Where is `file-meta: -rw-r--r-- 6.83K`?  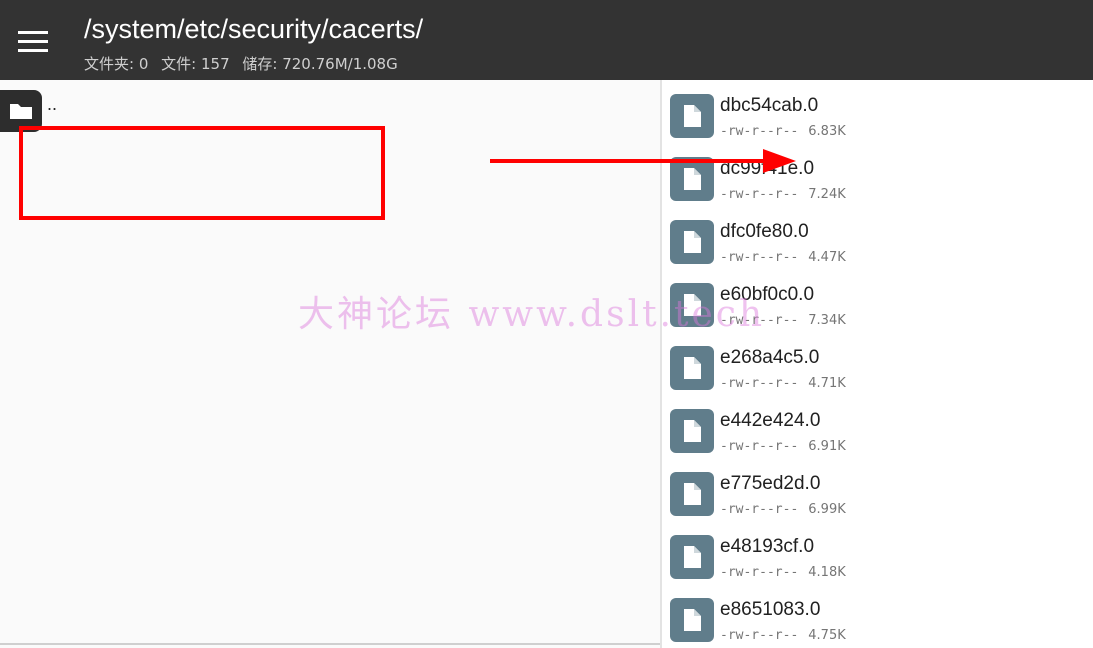 file-meta: -rw-r--r-- 6.83K is located at coordinates (783, 131).